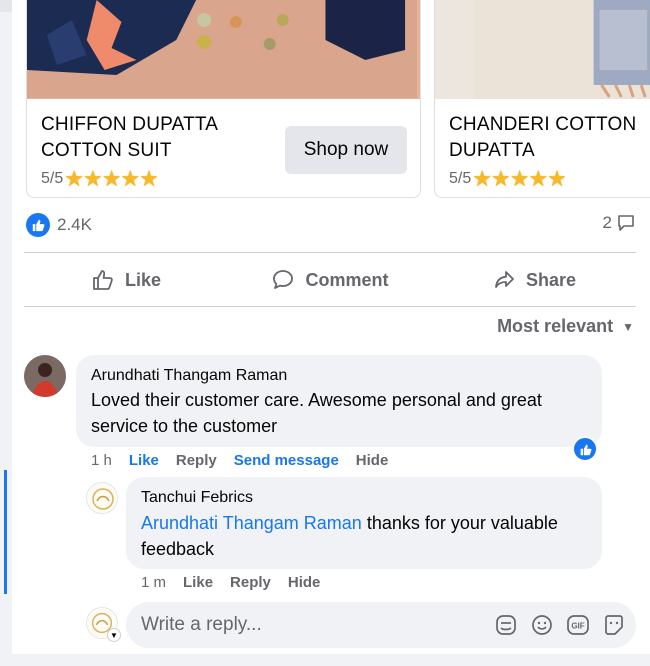 Image resolution: width=650 pixels, height=666 pixels. What do you see at coordinates (103, 624) in the screenshot?
I see `composer-avatar: ▼` at bounding box center [103, 624].